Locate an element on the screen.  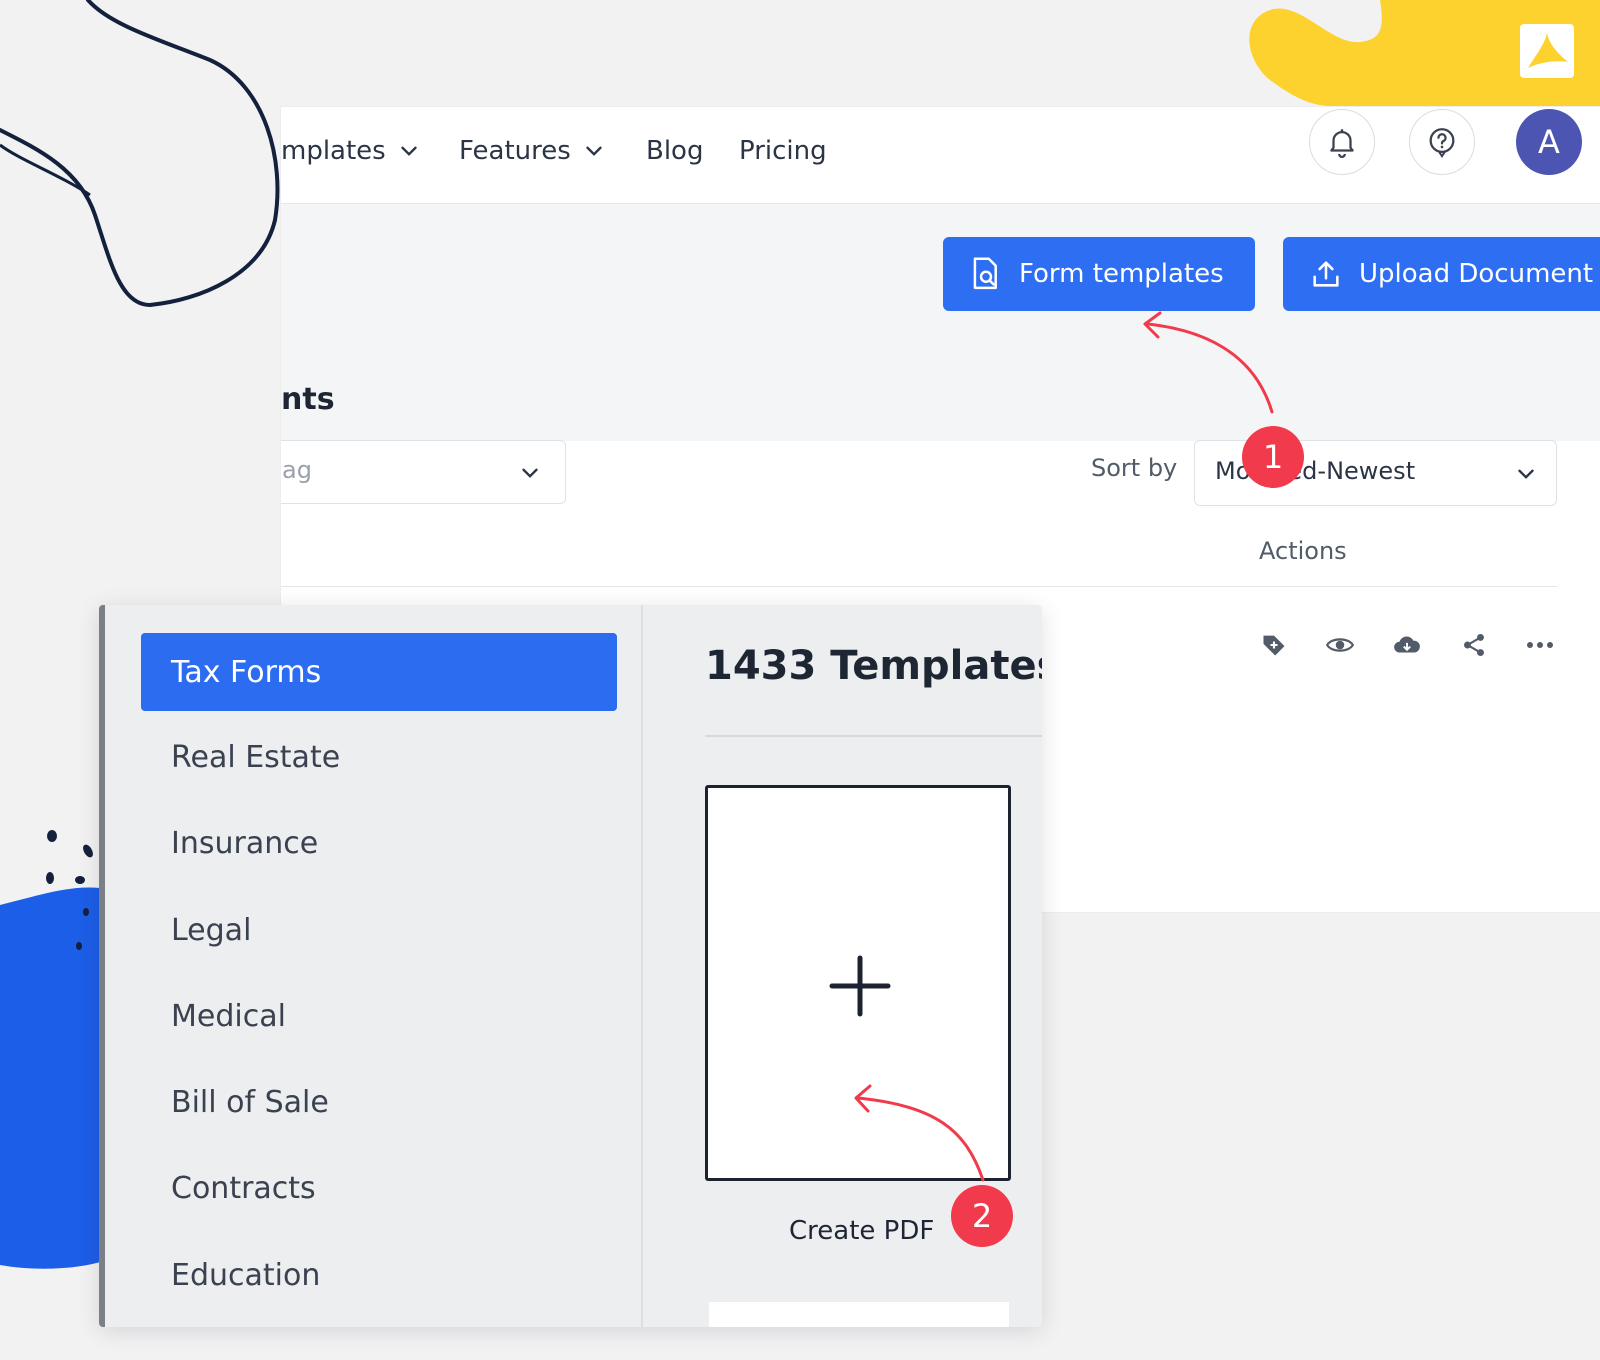
upload-document-button: Upload Document is located at coordinates (1441, 274).